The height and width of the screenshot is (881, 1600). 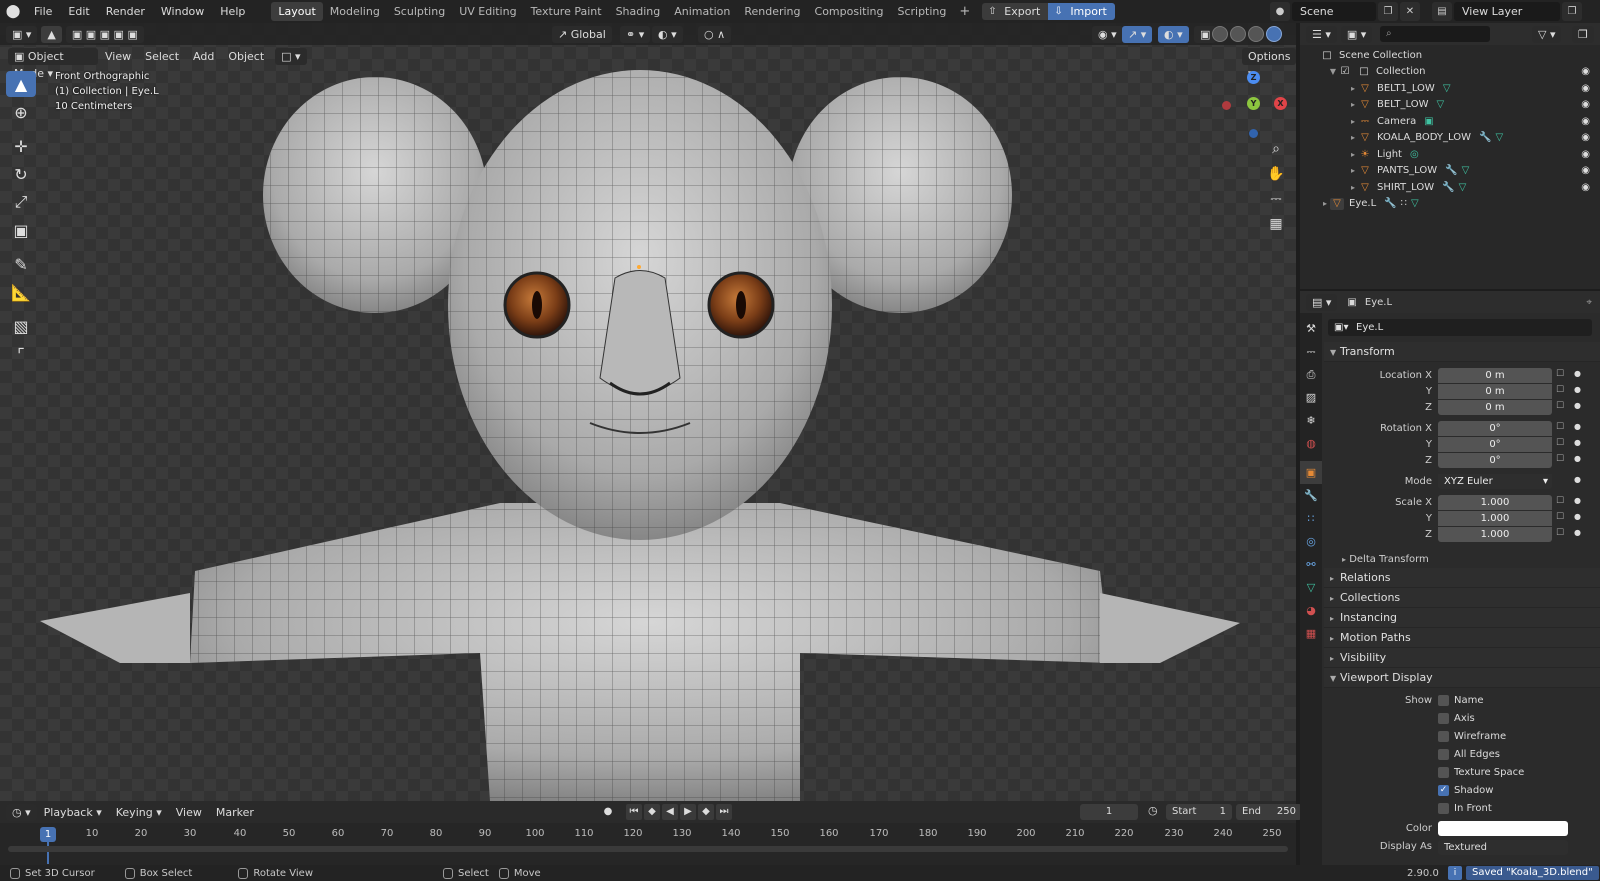 I want to click on menu-window: Window, so click(x=182, y=11).